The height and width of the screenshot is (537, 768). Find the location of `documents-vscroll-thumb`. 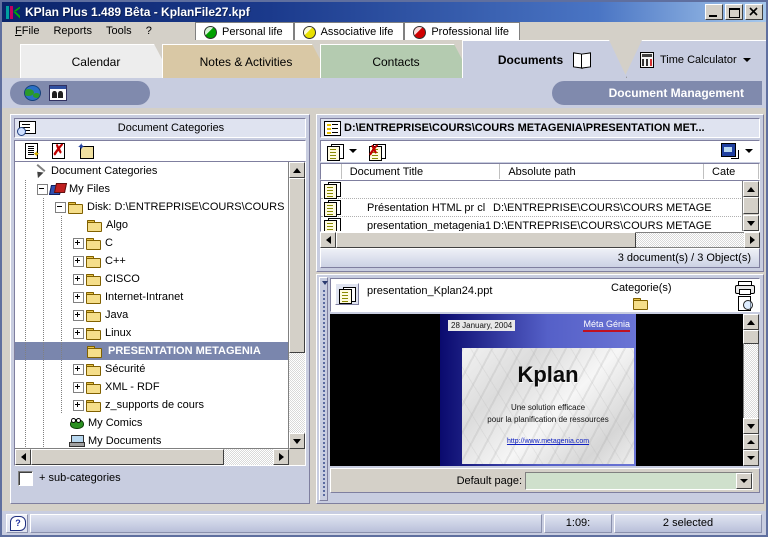

documents-vscroll-thumb is located at coordinates (751, 205).